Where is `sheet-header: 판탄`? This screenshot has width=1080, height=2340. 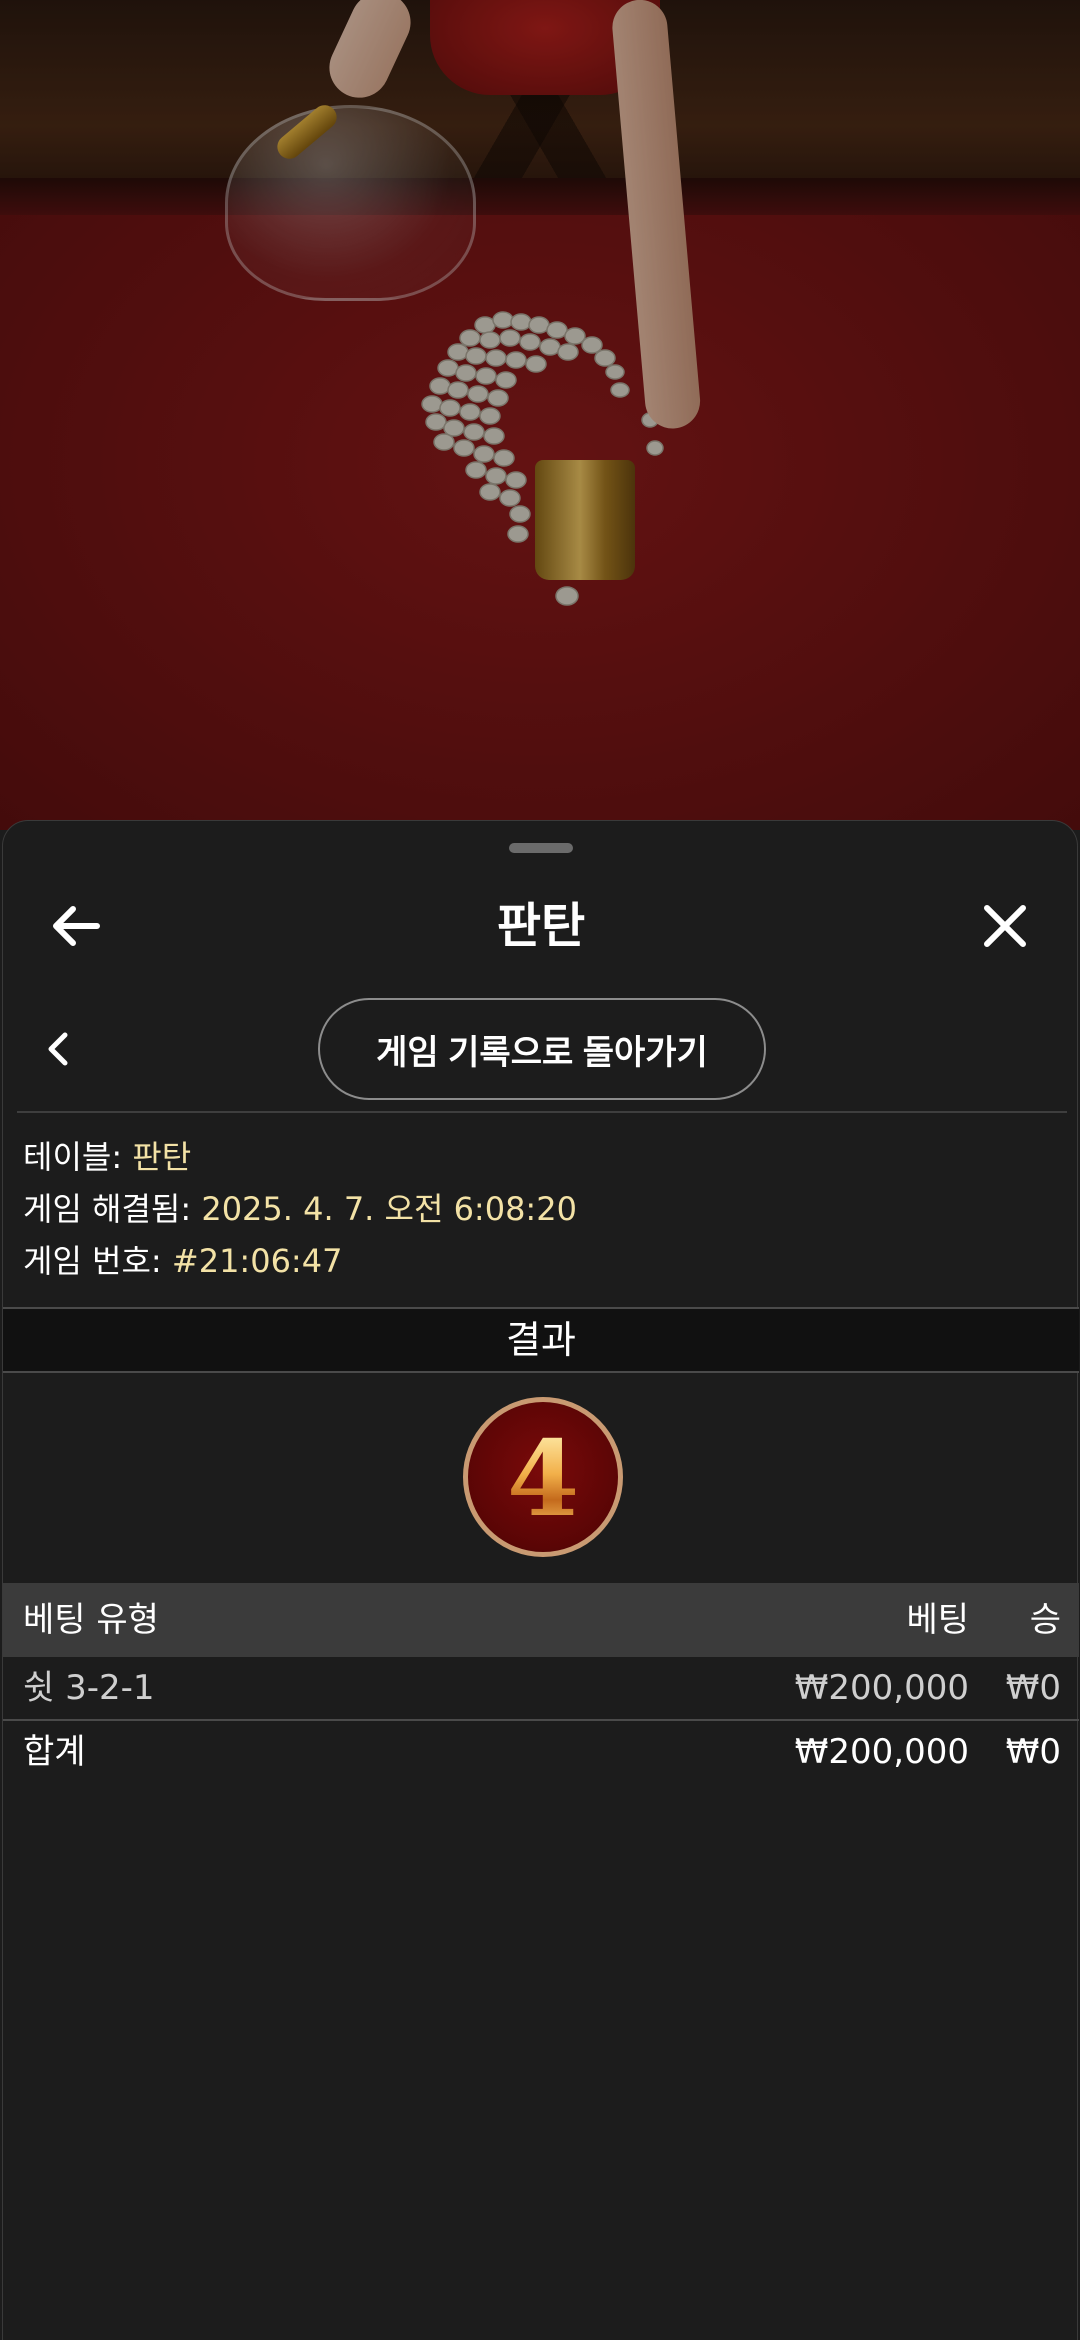
sheet-header: 판탄 is located at coordinates (541, 926).